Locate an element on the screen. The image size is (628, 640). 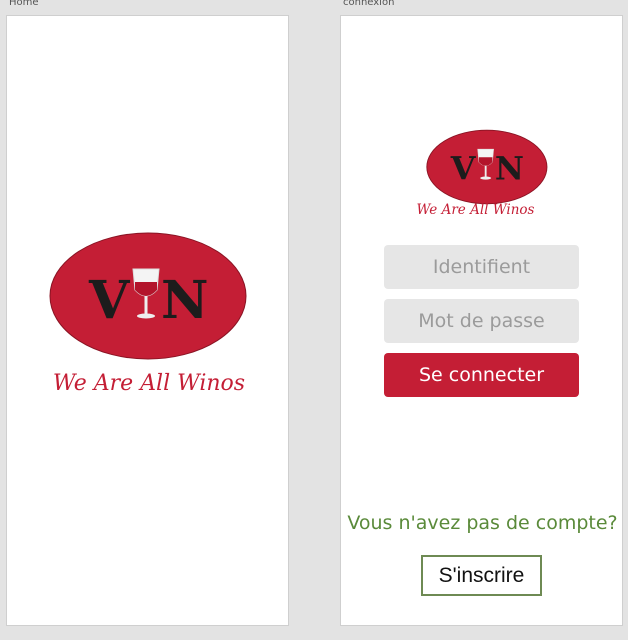
identifier-input: Identifient is located at coordinates (481, 267).